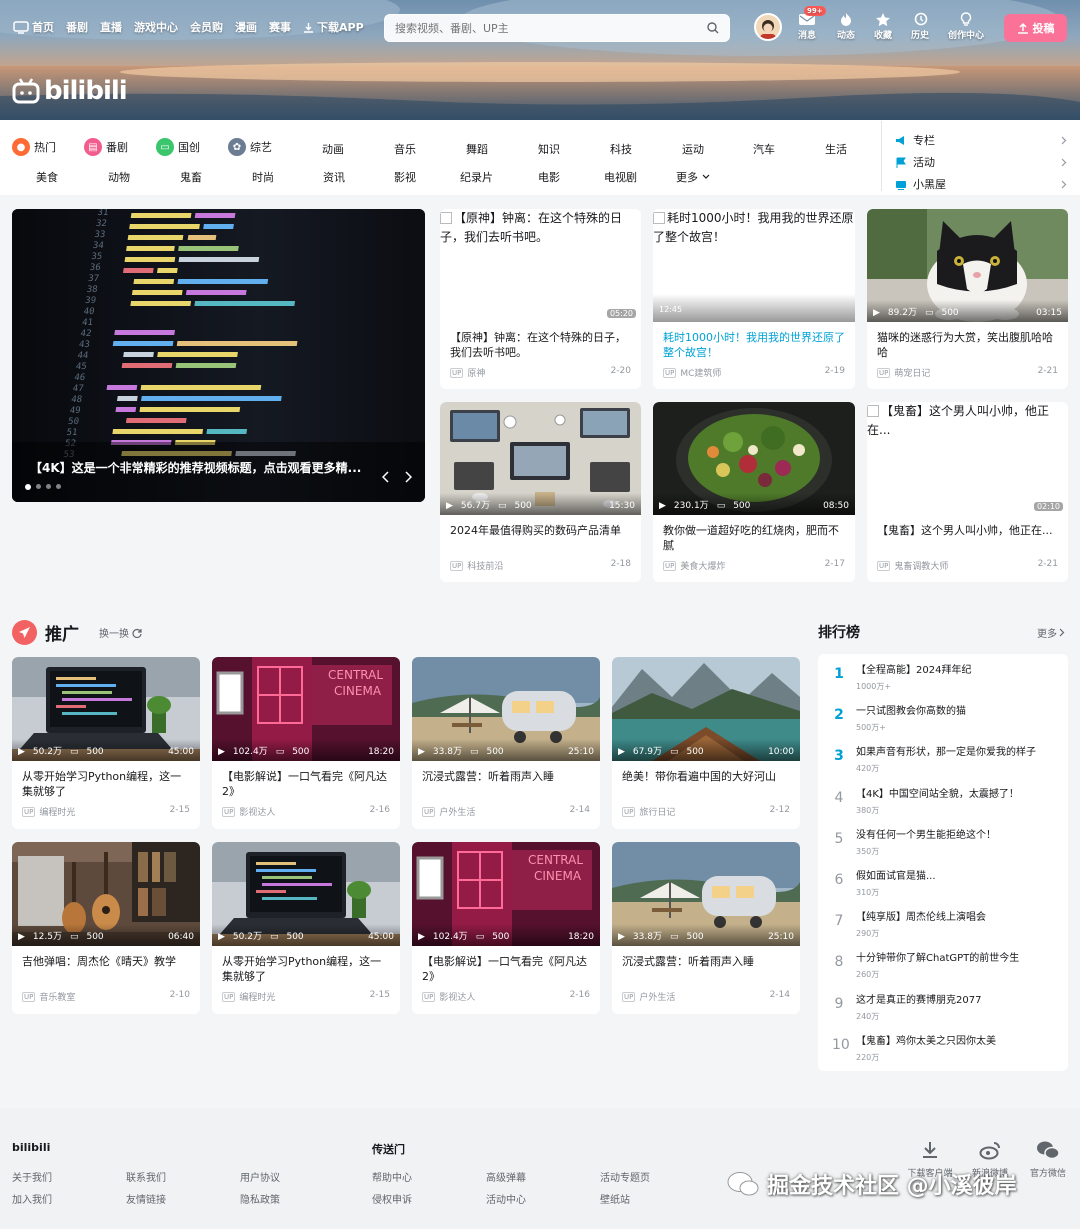 This screenshot has width=1080, height=1229. Describe the element at coordinates (615, 1198) in the screenshot. I see `footer-link: 壁纸站` at that location.